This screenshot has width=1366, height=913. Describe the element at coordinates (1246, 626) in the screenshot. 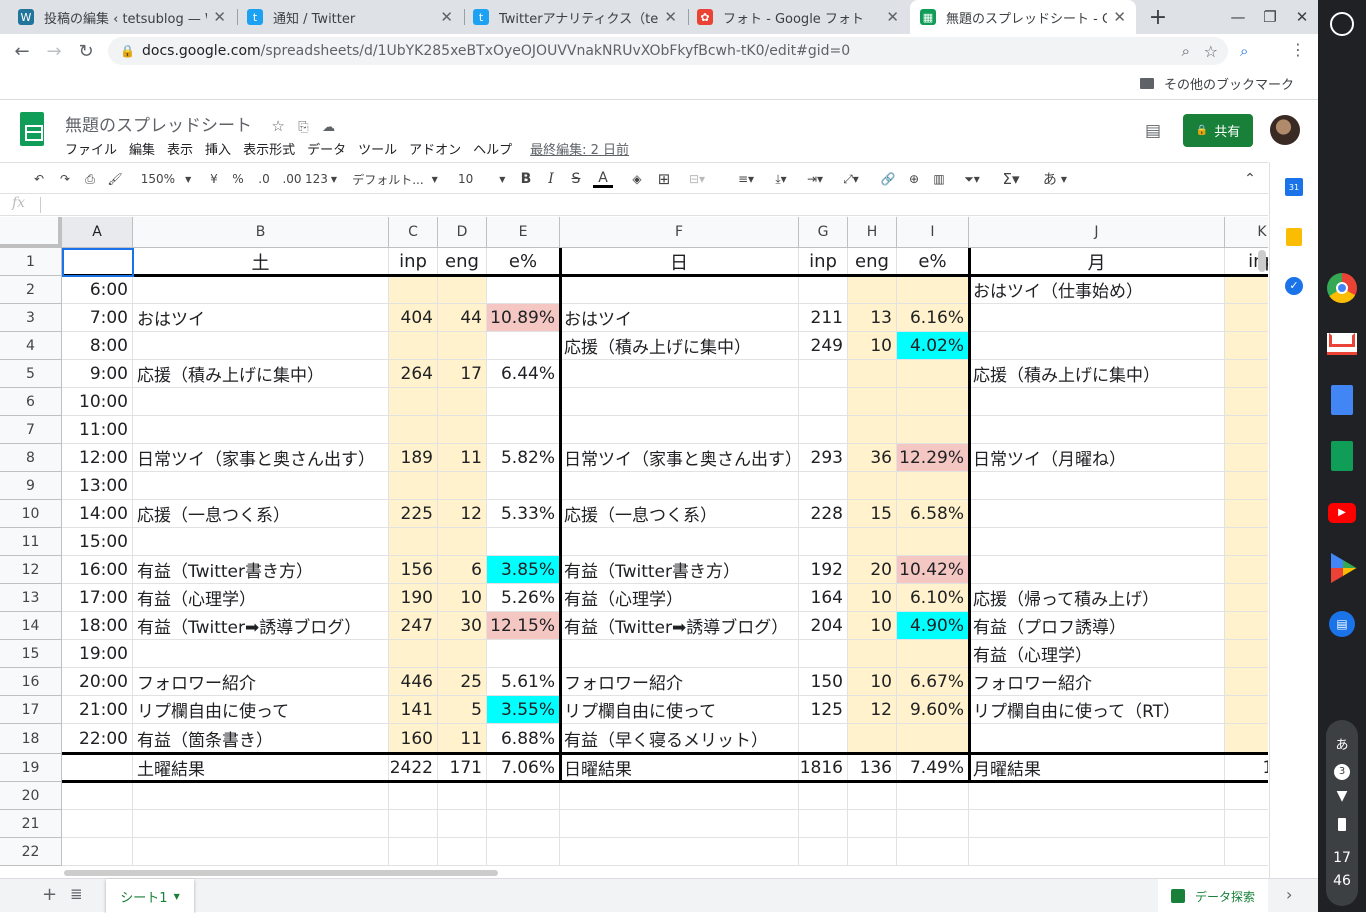

I see `table-cell: 15` at that location.